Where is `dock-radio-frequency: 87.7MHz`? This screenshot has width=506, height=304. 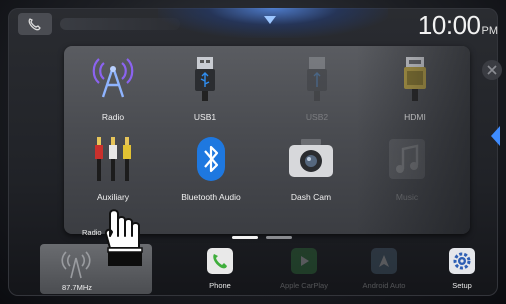
dock-radio-frequency: 87.7MHz is located at coordinates (76, 287).